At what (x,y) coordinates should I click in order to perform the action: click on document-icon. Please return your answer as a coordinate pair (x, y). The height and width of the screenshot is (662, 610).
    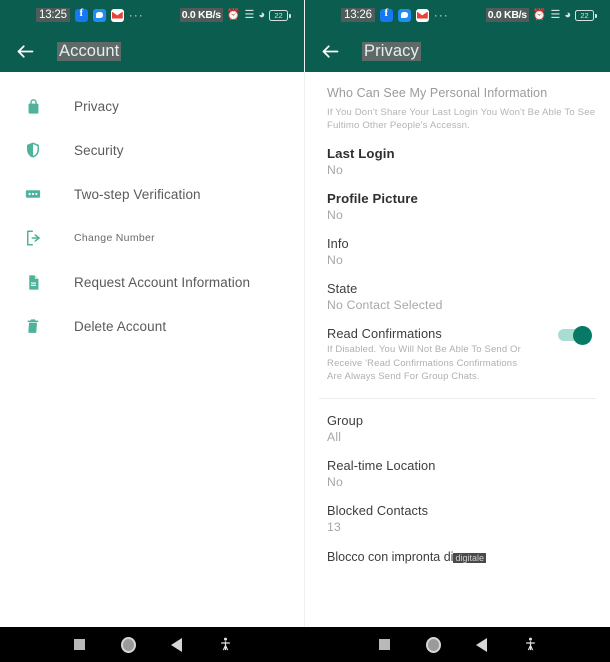
    Looking at the image, I should click on (33, 282).